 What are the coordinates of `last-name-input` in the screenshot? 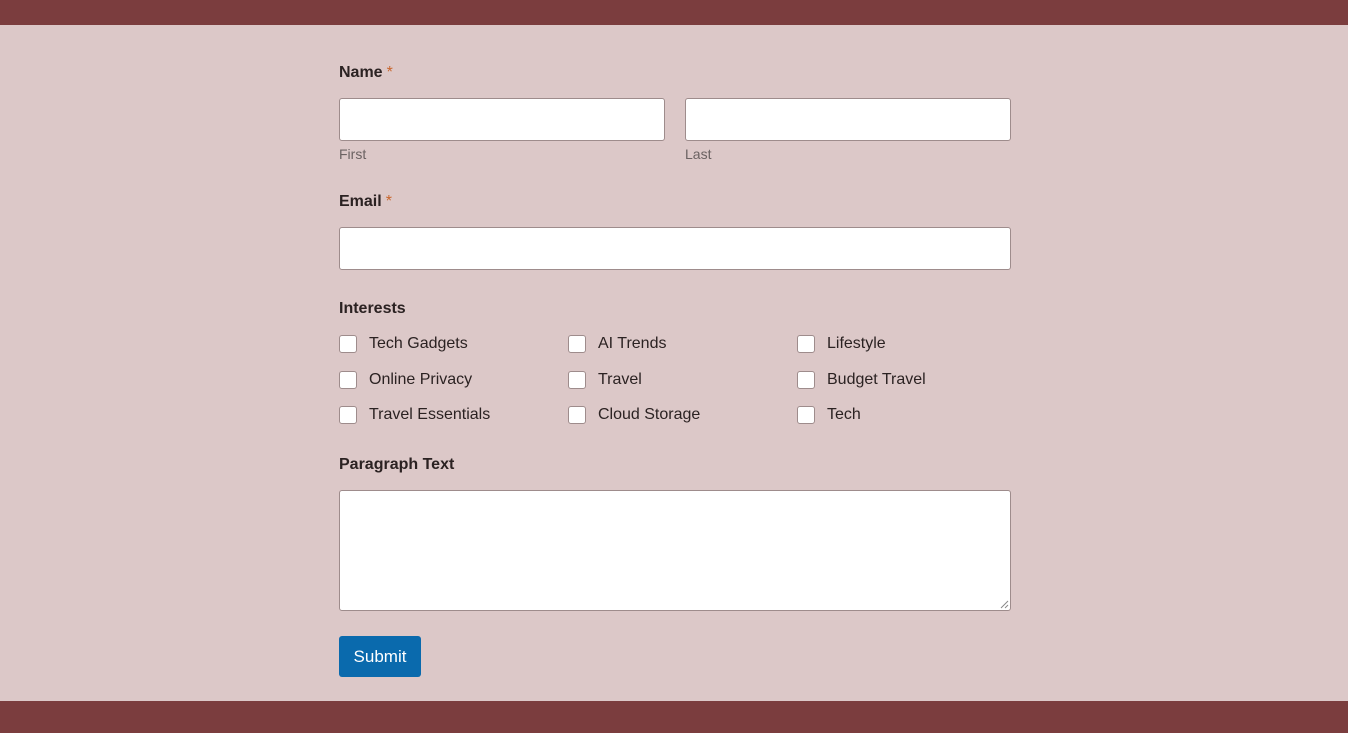 It's located at (848, 119).